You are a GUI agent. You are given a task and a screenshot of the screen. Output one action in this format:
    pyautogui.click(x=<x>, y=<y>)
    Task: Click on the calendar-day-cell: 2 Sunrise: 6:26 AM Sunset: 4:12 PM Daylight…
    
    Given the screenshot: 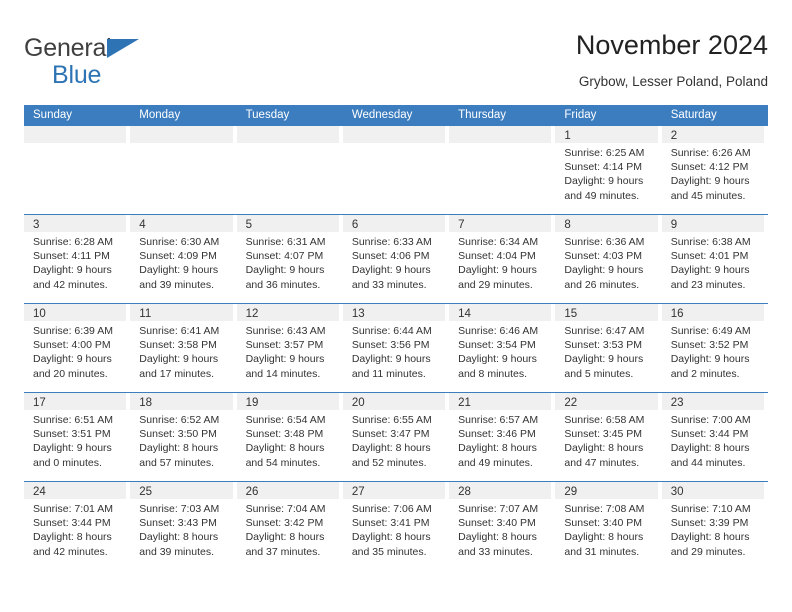 What is the action you would take?
    pyautogui.click(x=714, y=170)
    